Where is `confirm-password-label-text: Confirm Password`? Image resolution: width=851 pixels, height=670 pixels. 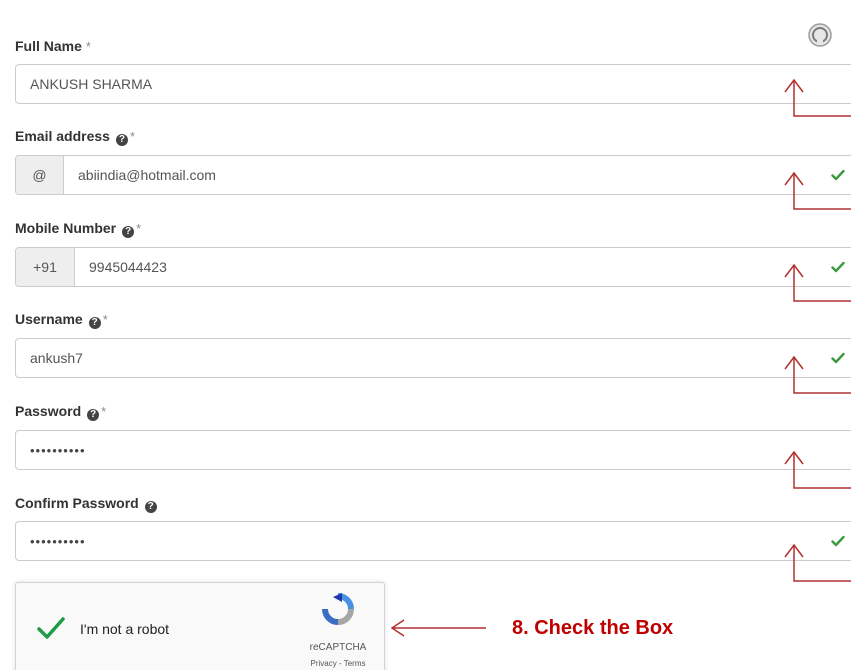 confirm-password-label-text: Confirm Password is located at coordinates (77, 503).